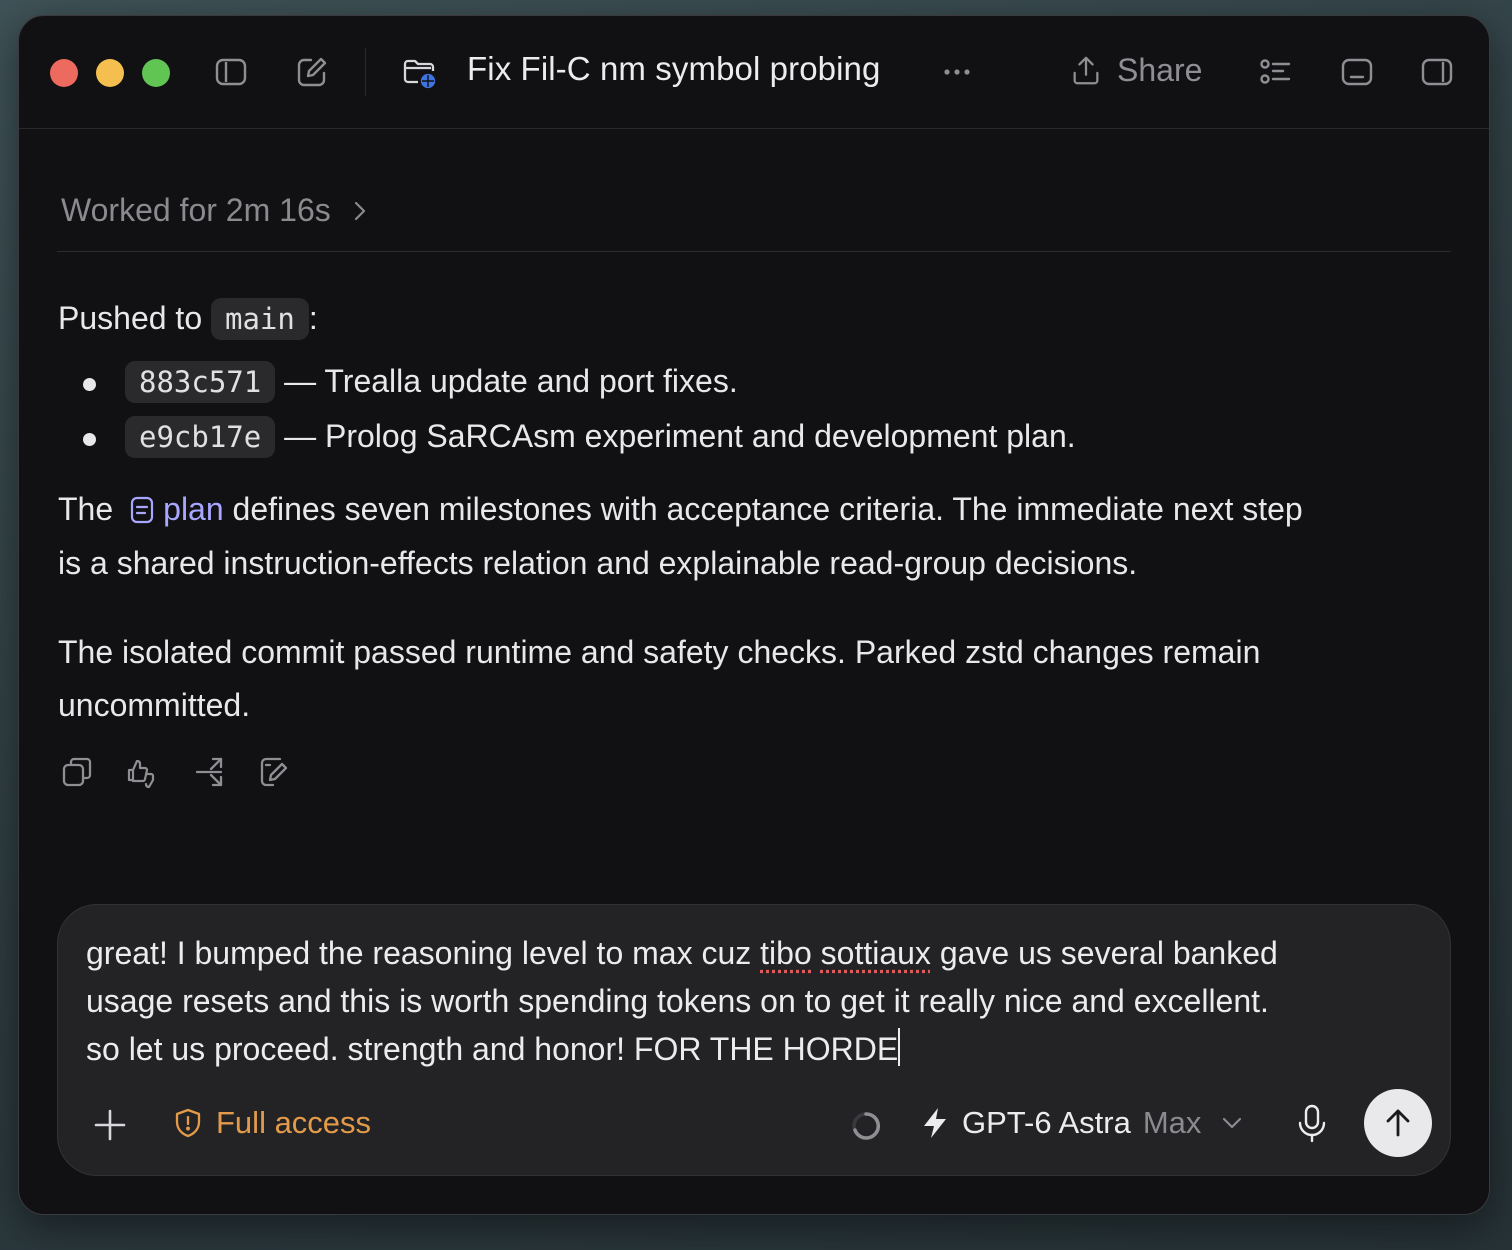  What do you see at coordinates (511, 381) in the screenshot?
I see `commit-desc: — Trealla update and port fixes.` at bounding box center [511, 381].